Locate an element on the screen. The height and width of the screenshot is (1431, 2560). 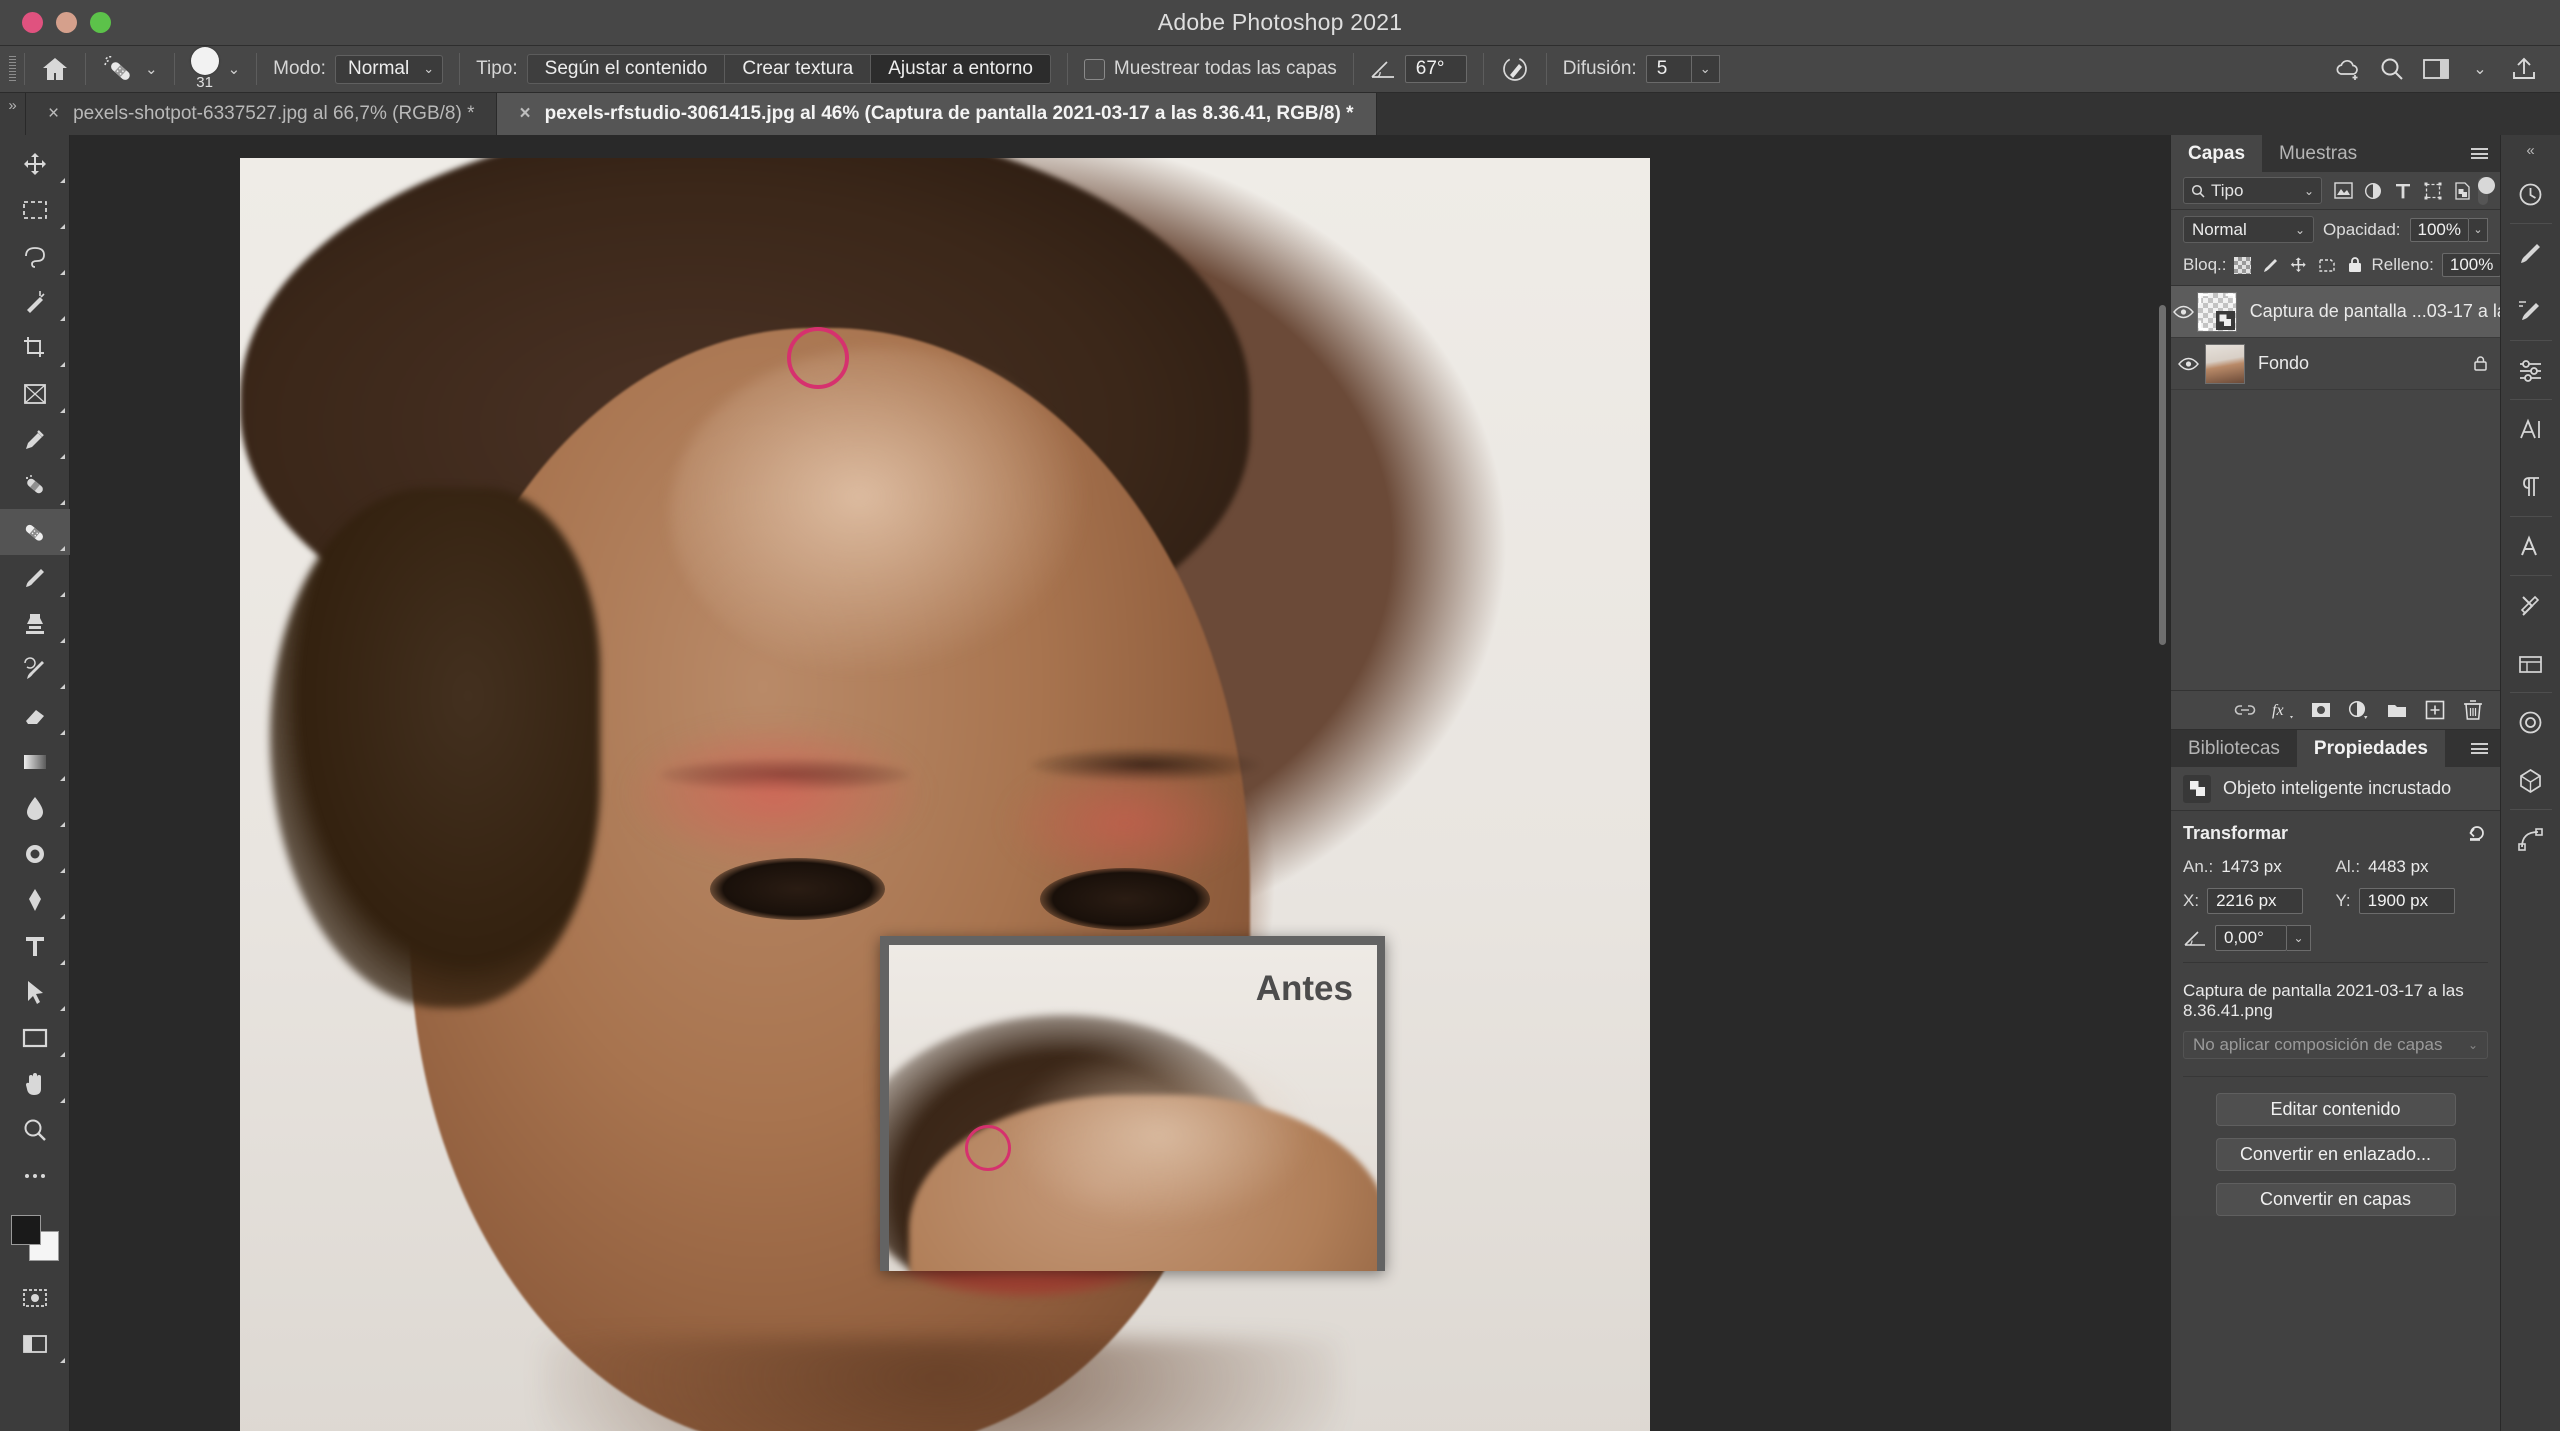
adjustments-panel-button is located at coordinates (2530, 370).